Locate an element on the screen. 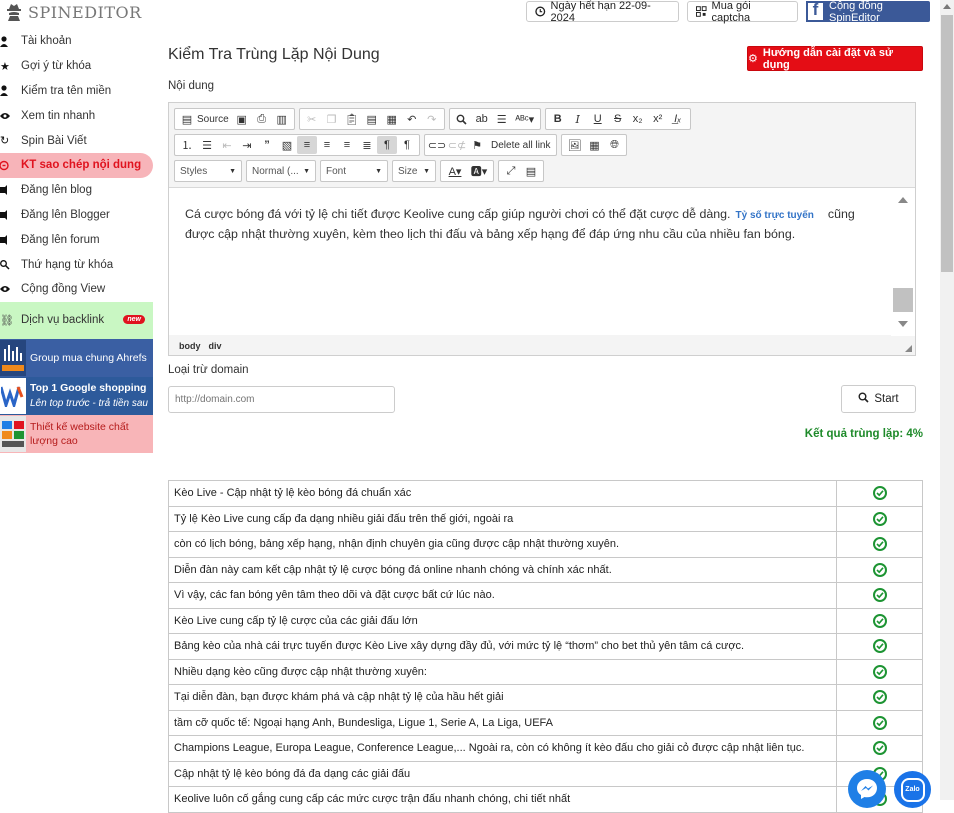 Image resolution: width=954 pixels, height=813 pixels. sidebar-item-quick-news: Xem tin nhanh is located at coordinates (76, 115).